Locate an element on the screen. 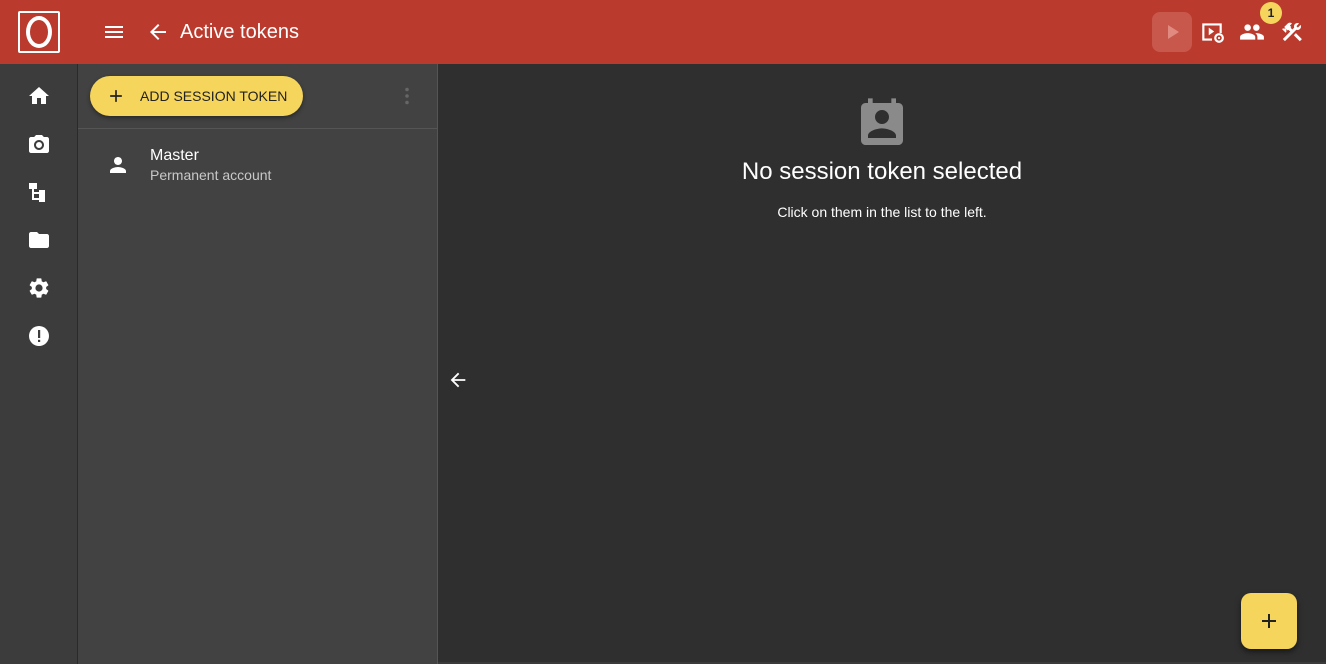  preview-settings-button is located at coordinates (1212, 32).